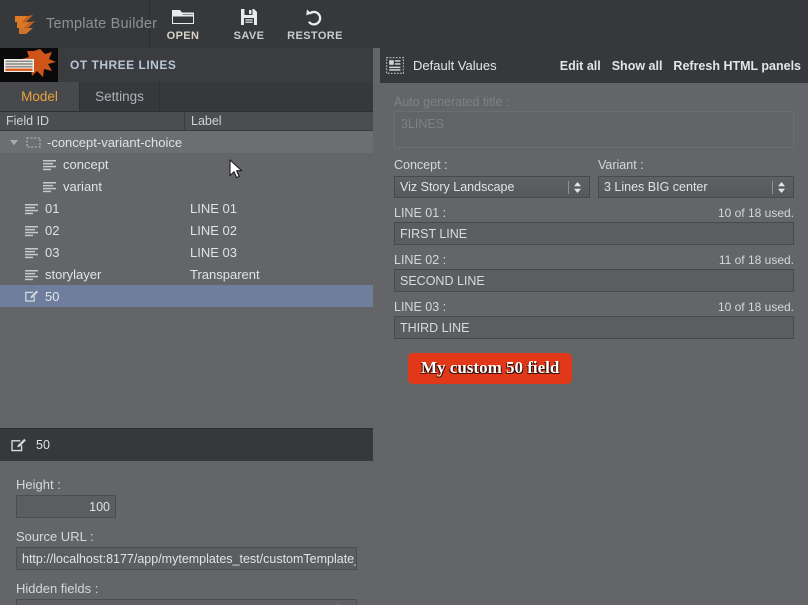 The width and height of the screenshot is (808, 605). I want to click on tree-row-label-cell: LINE 02, so click(213, 230).